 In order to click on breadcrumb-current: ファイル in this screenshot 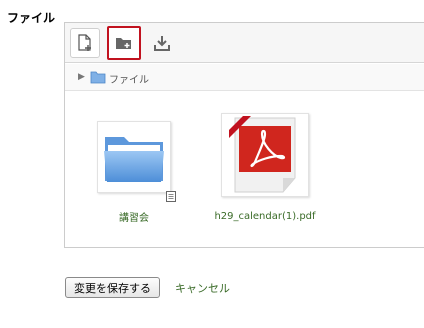, I will do `click(129, 78)`.